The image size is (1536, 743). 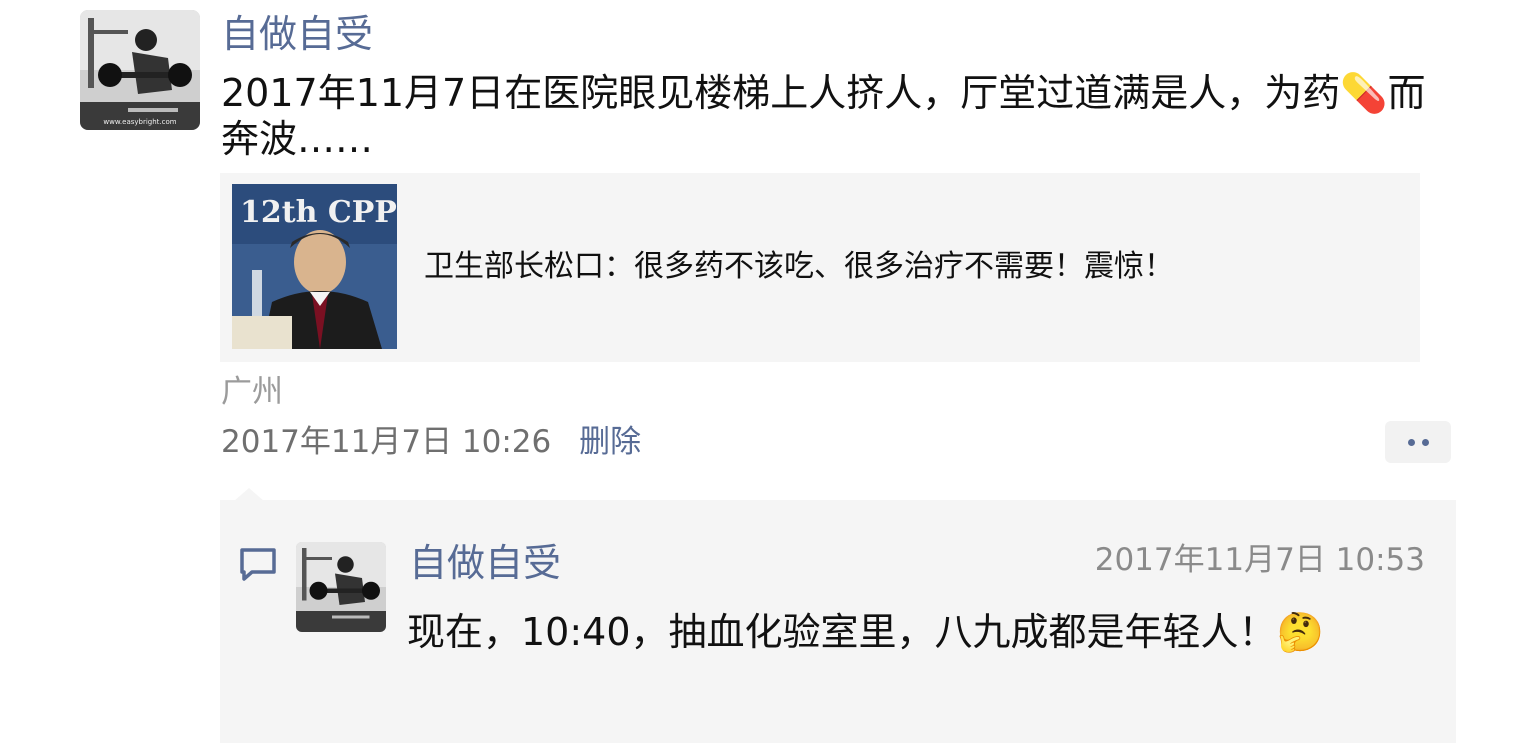 I want to click on commenter-avatar, so click(x=341, y=587).